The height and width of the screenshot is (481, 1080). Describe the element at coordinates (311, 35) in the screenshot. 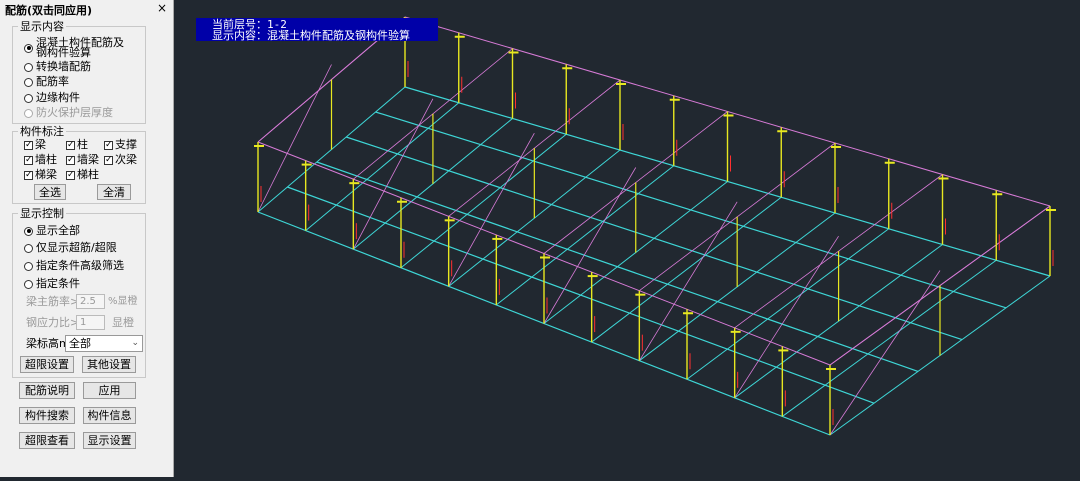

I see `display-content-text: 显示内容：混凝土构件配筋及钢构件验算` at that location.